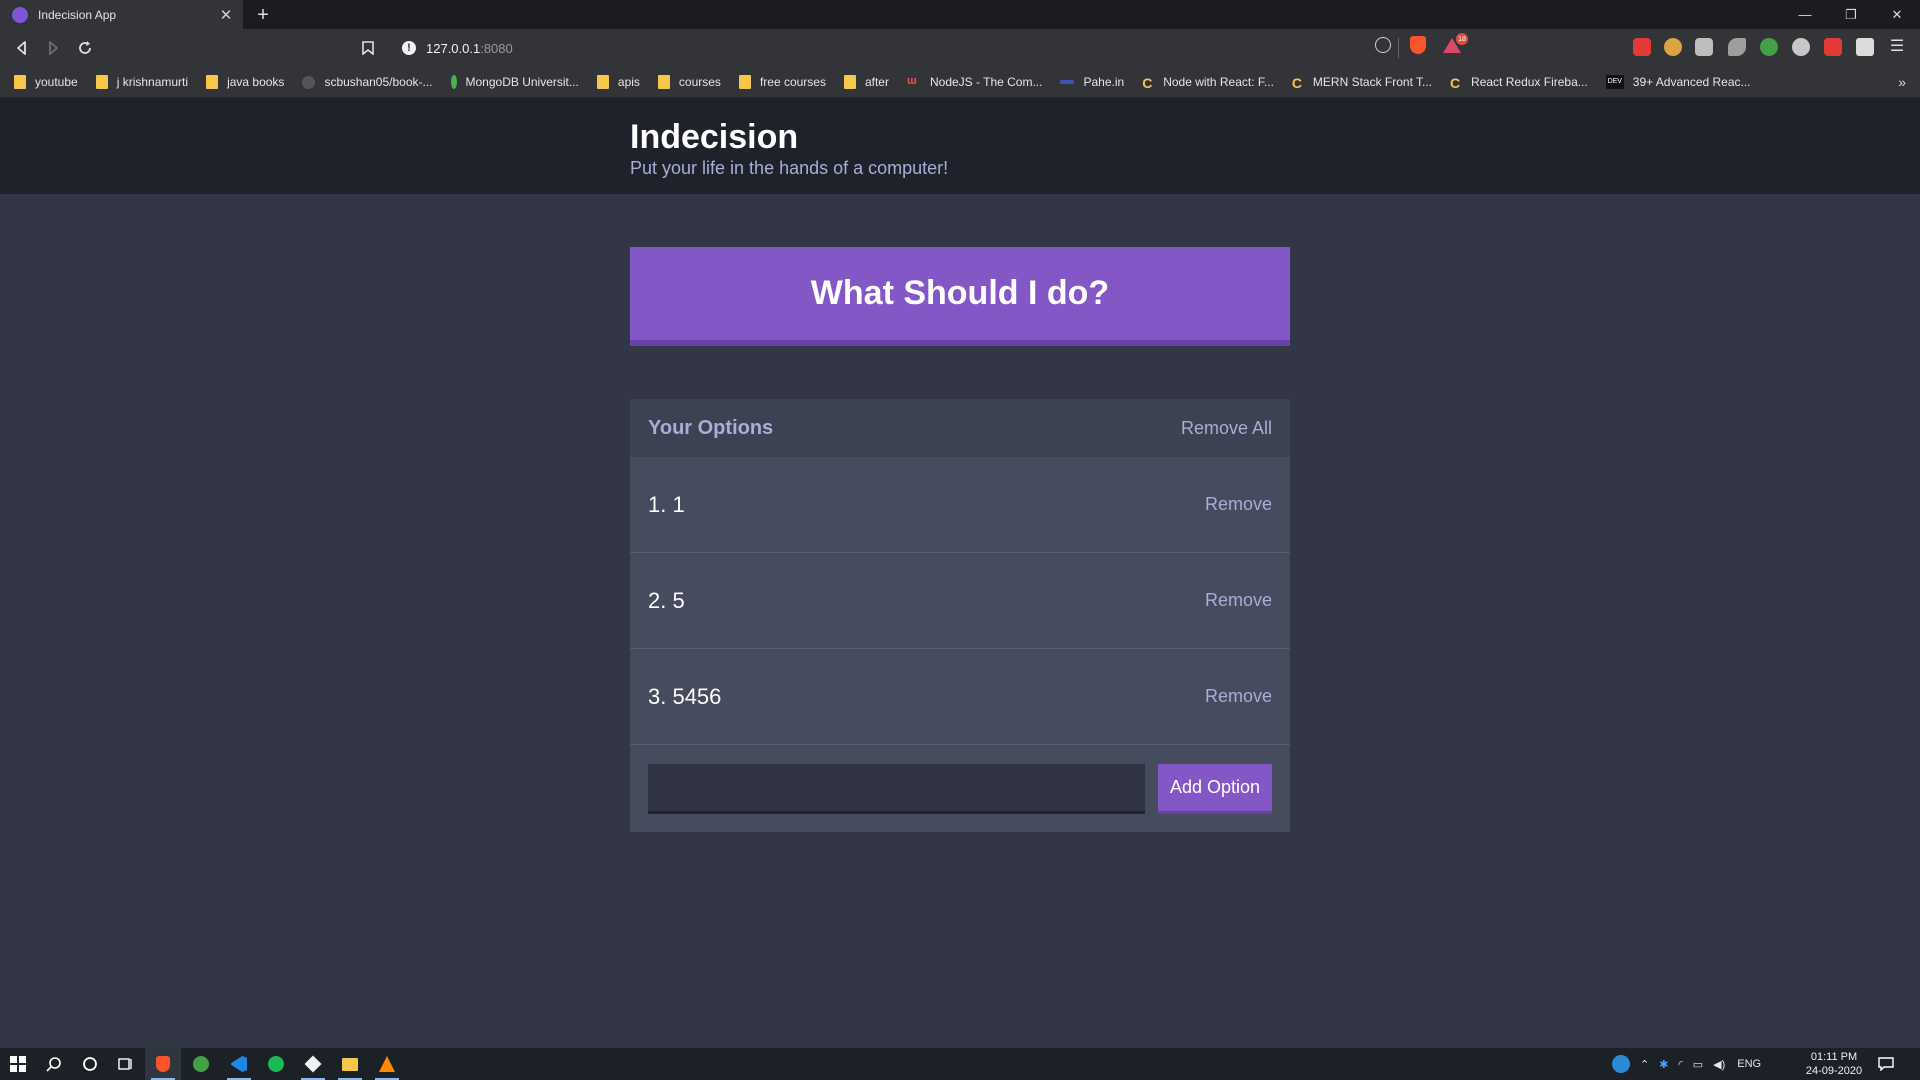  I want to click on page-title: Indecision, so click(714, 137).